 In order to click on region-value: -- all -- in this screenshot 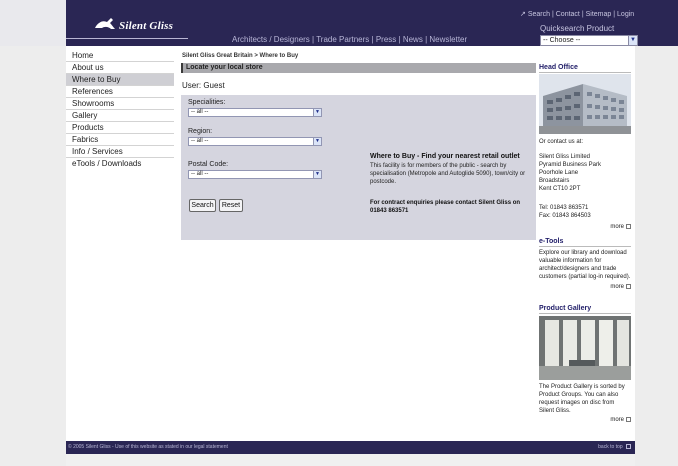, I will do `click(200, 141)`.